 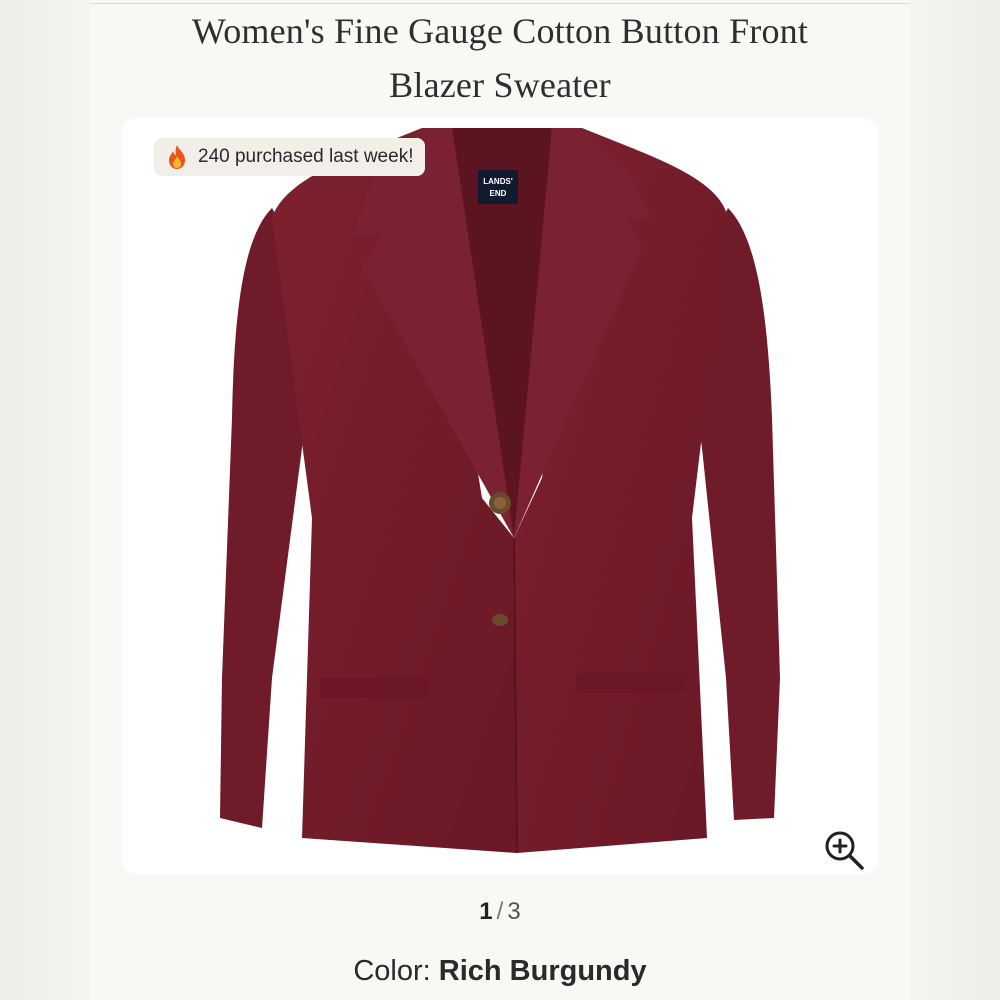 I want to click on right-backdrop, so click(x=955, y=500).